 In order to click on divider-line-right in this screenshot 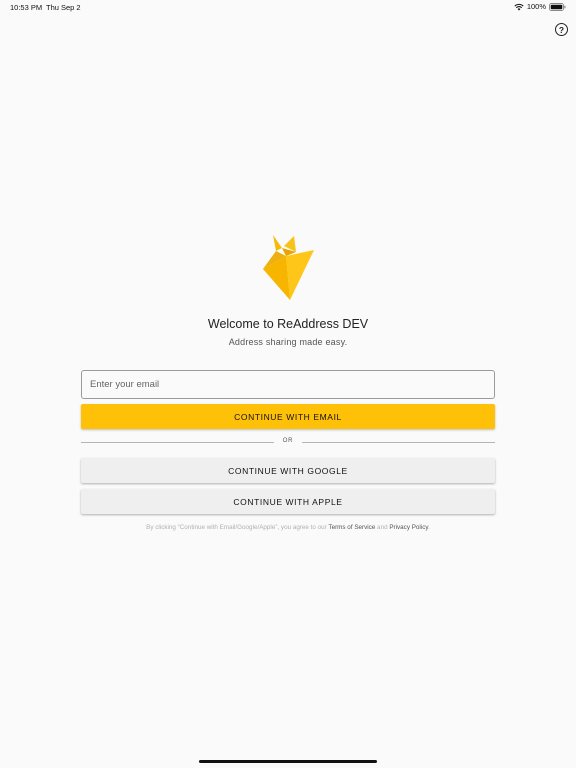, I will do `click(398, 442)`.